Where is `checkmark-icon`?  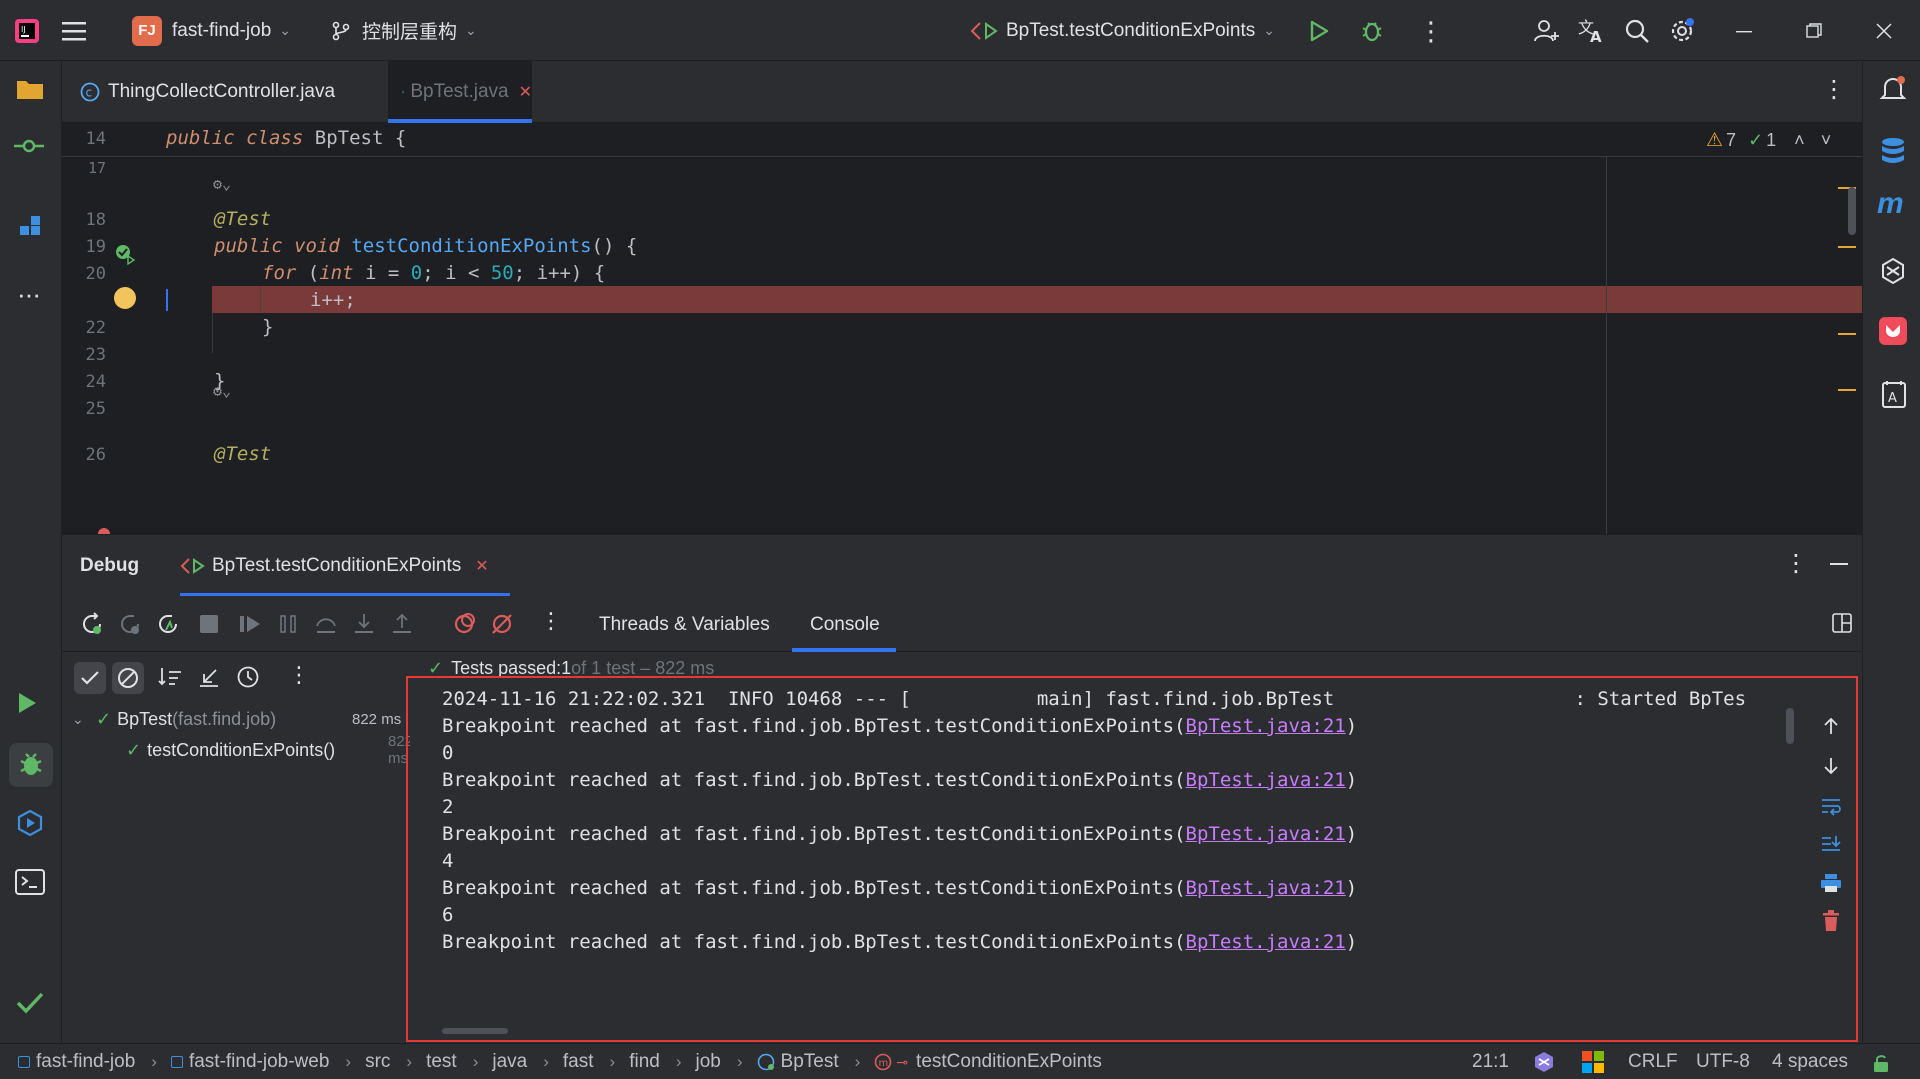 checkmark-icon is located at coordinates (30, 1003).